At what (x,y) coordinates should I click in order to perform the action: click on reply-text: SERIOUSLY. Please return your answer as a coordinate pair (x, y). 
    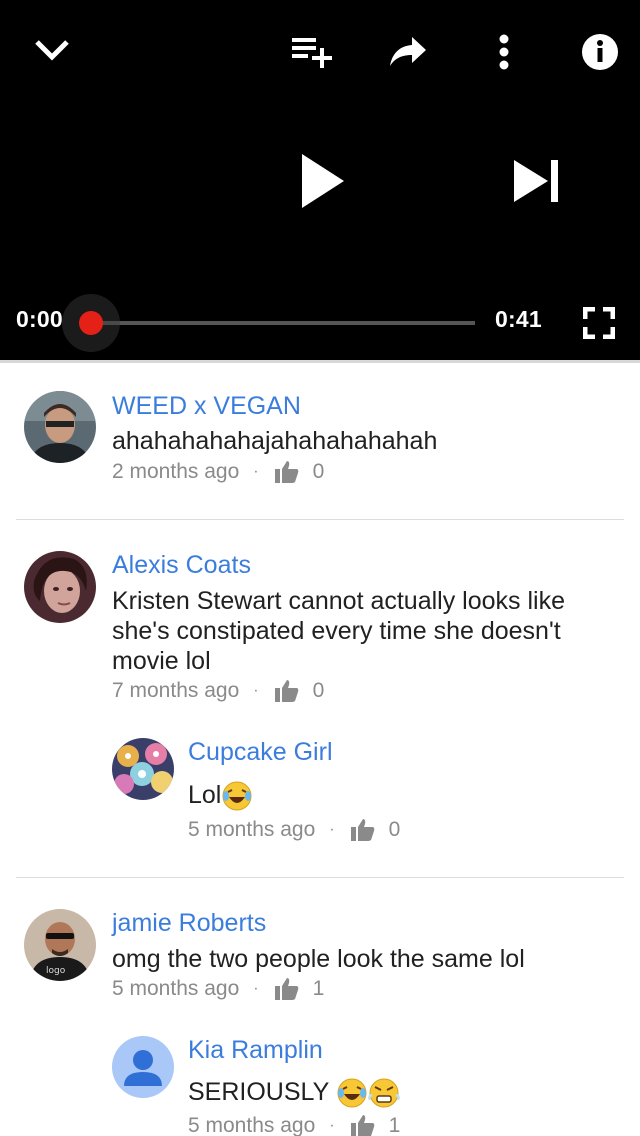
    Looking at the image, I should click on (258, 1092).